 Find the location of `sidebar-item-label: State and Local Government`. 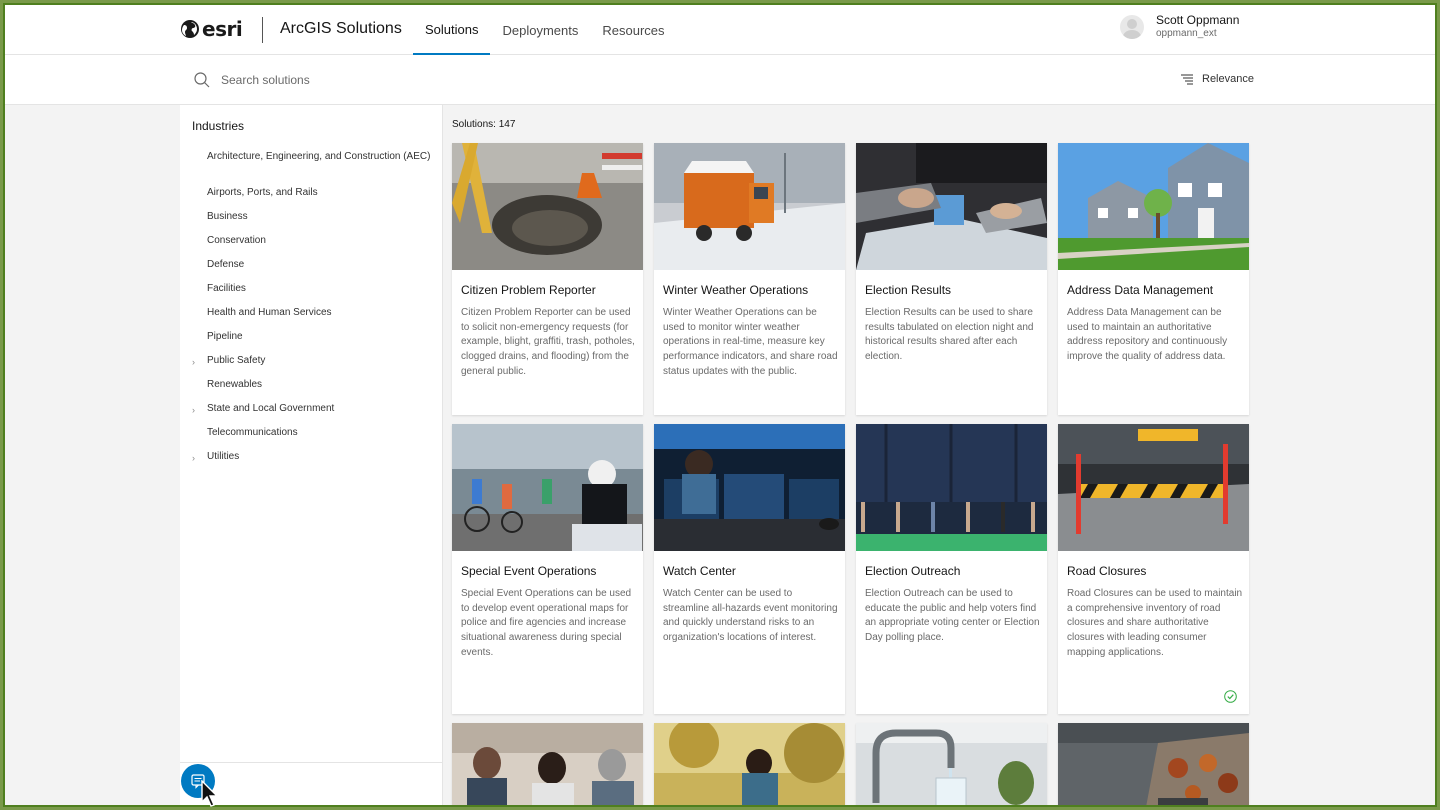

sidebar-item-label: State and Local Government is located at coordinates (271, 408).